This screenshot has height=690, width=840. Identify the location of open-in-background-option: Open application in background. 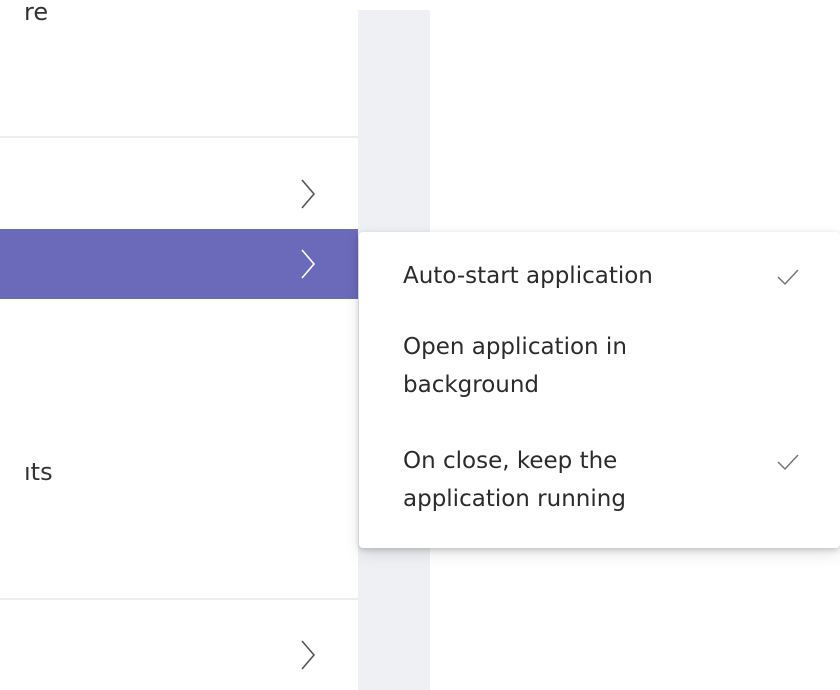
(599, 369).